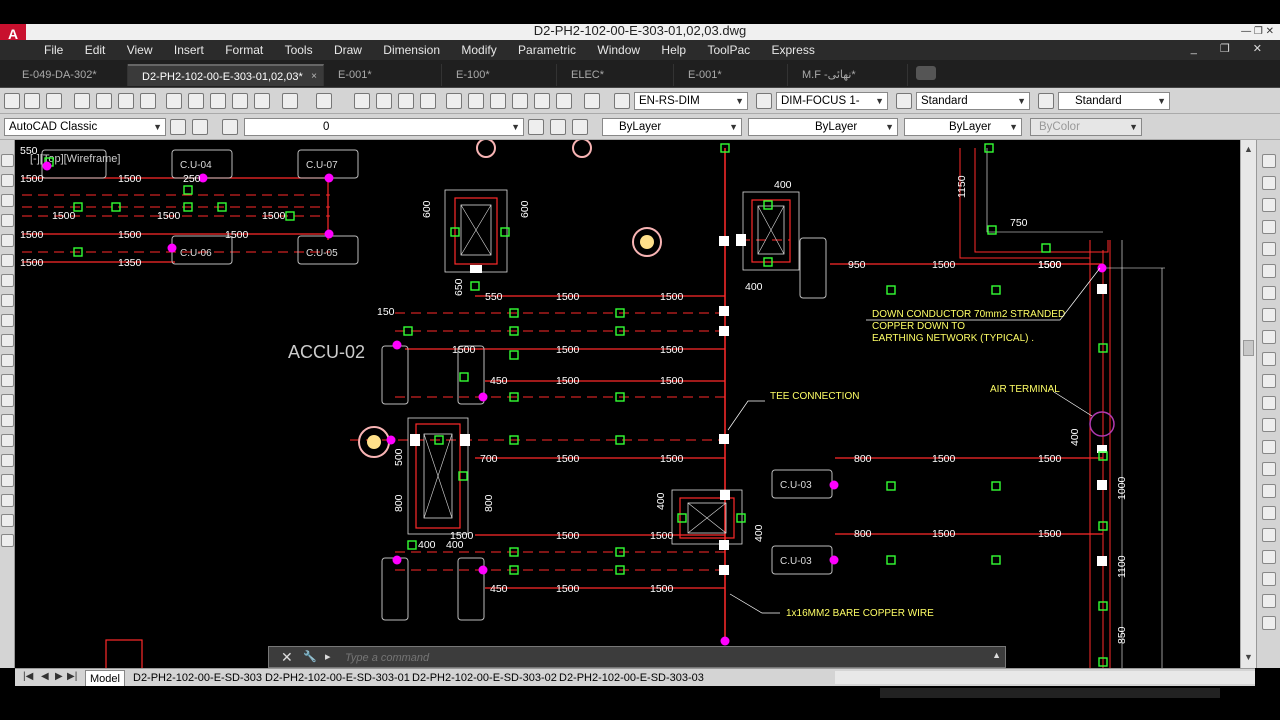  I want to click on sheet-set-icon, so click(520, 101).